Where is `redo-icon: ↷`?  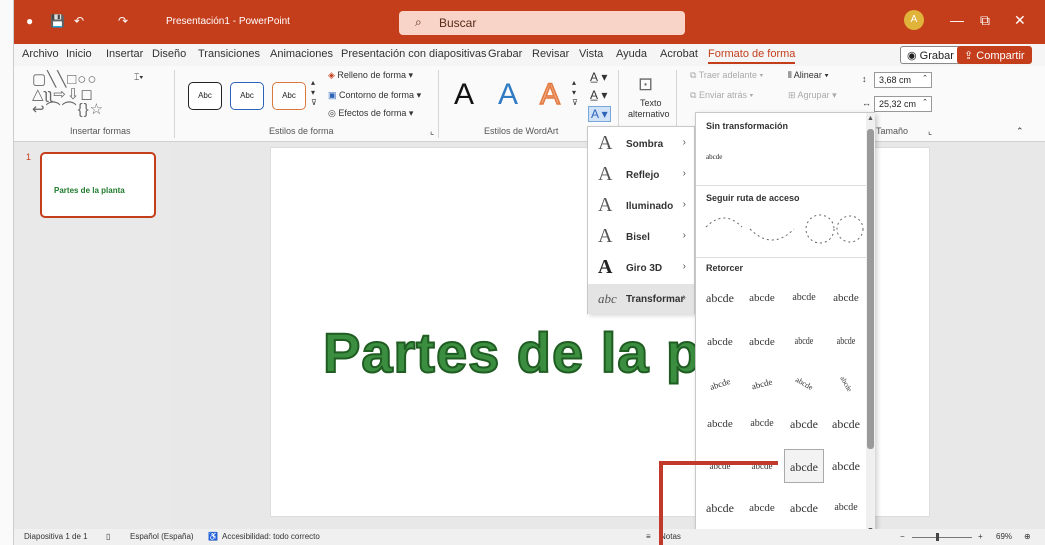 redo-icon: ↷ is located at coordinates (123, 21).